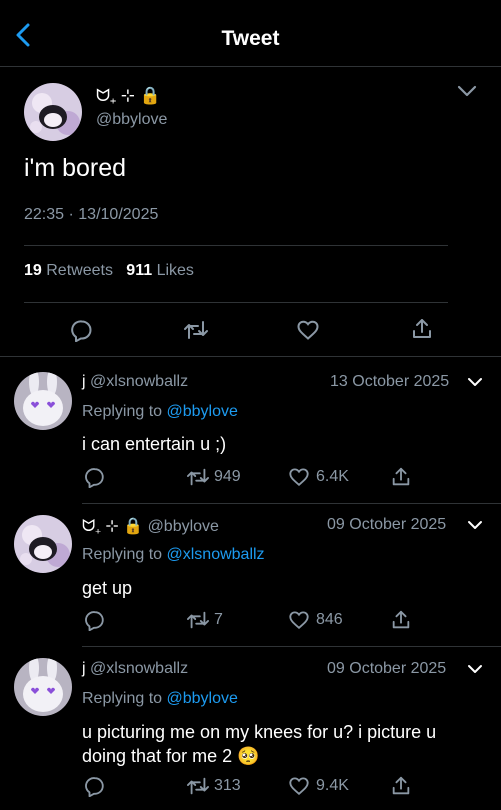 The width and height of the screenshot is (501, 810). Describe the element at coordinates (44, 214) in the screenshot. I see `tweet-time: 22:35` at that location.